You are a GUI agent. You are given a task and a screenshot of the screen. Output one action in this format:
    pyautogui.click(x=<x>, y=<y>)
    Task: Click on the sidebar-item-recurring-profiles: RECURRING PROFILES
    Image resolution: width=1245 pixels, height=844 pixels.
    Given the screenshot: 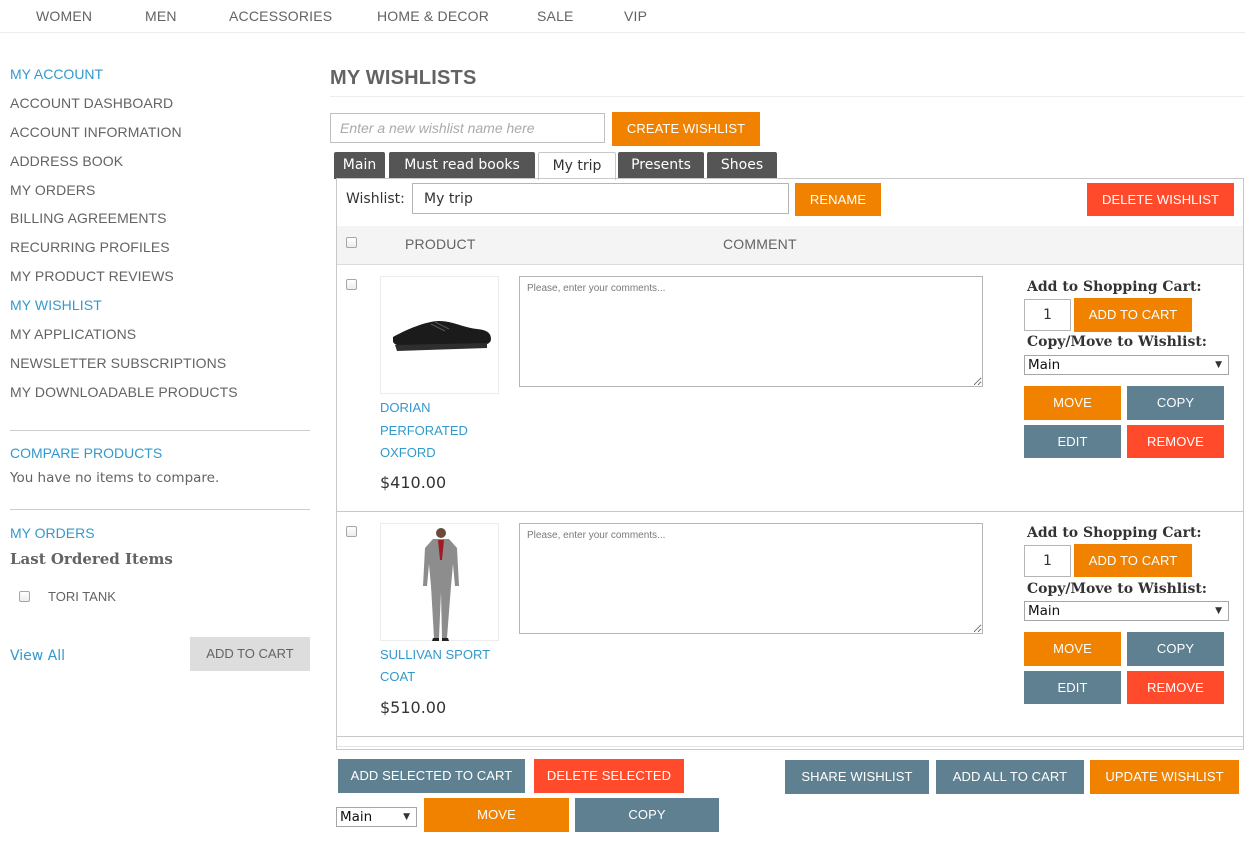 What is the action you would take?
    pyautogui.click(x=90, y=247)
    